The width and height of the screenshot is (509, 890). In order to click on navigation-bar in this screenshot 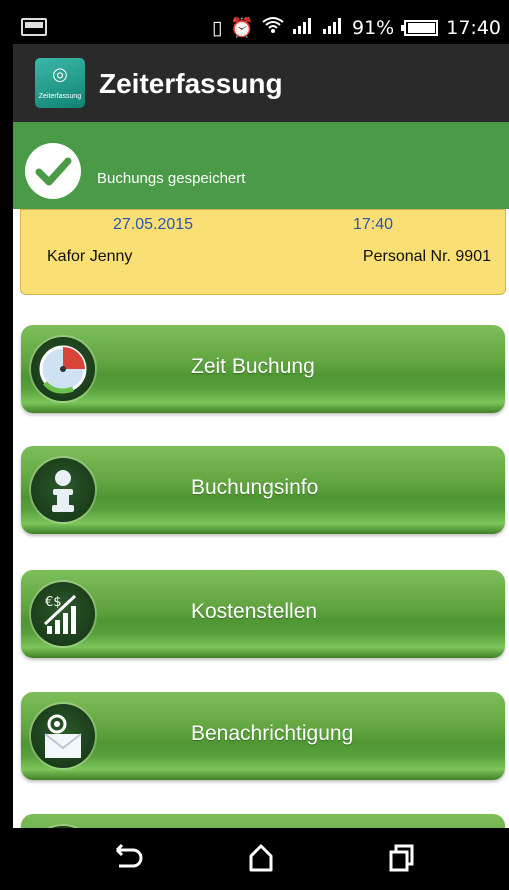, I will do `click(261, 859)`.